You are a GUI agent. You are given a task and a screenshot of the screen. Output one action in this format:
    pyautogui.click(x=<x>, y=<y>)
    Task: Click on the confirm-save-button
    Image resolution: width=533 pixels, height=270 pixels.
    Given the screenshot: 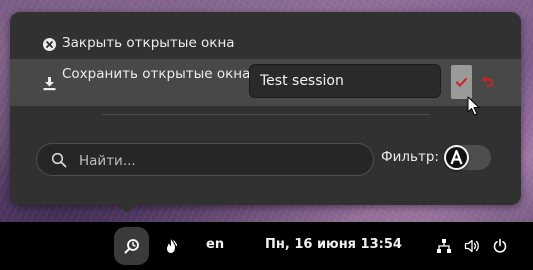 What is the action you would take?
    pyautogui.click(x=461, y=82)
    